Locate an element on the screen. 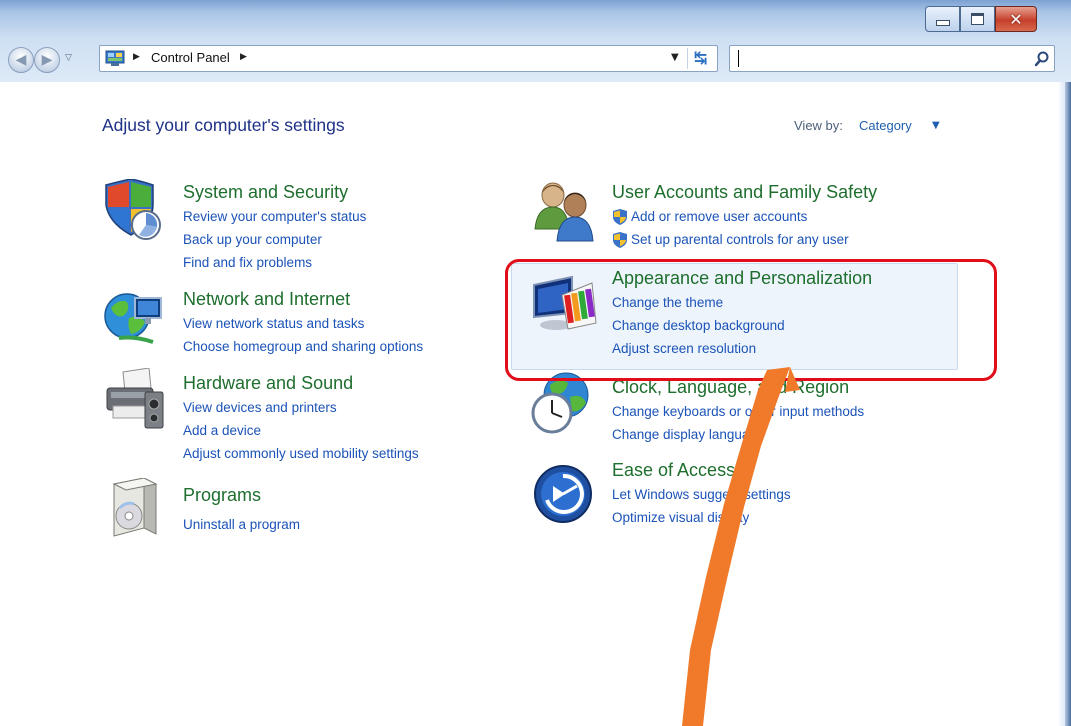  recent-pages-dropdown-icon: ▽ is located at coordinates (68, 58).